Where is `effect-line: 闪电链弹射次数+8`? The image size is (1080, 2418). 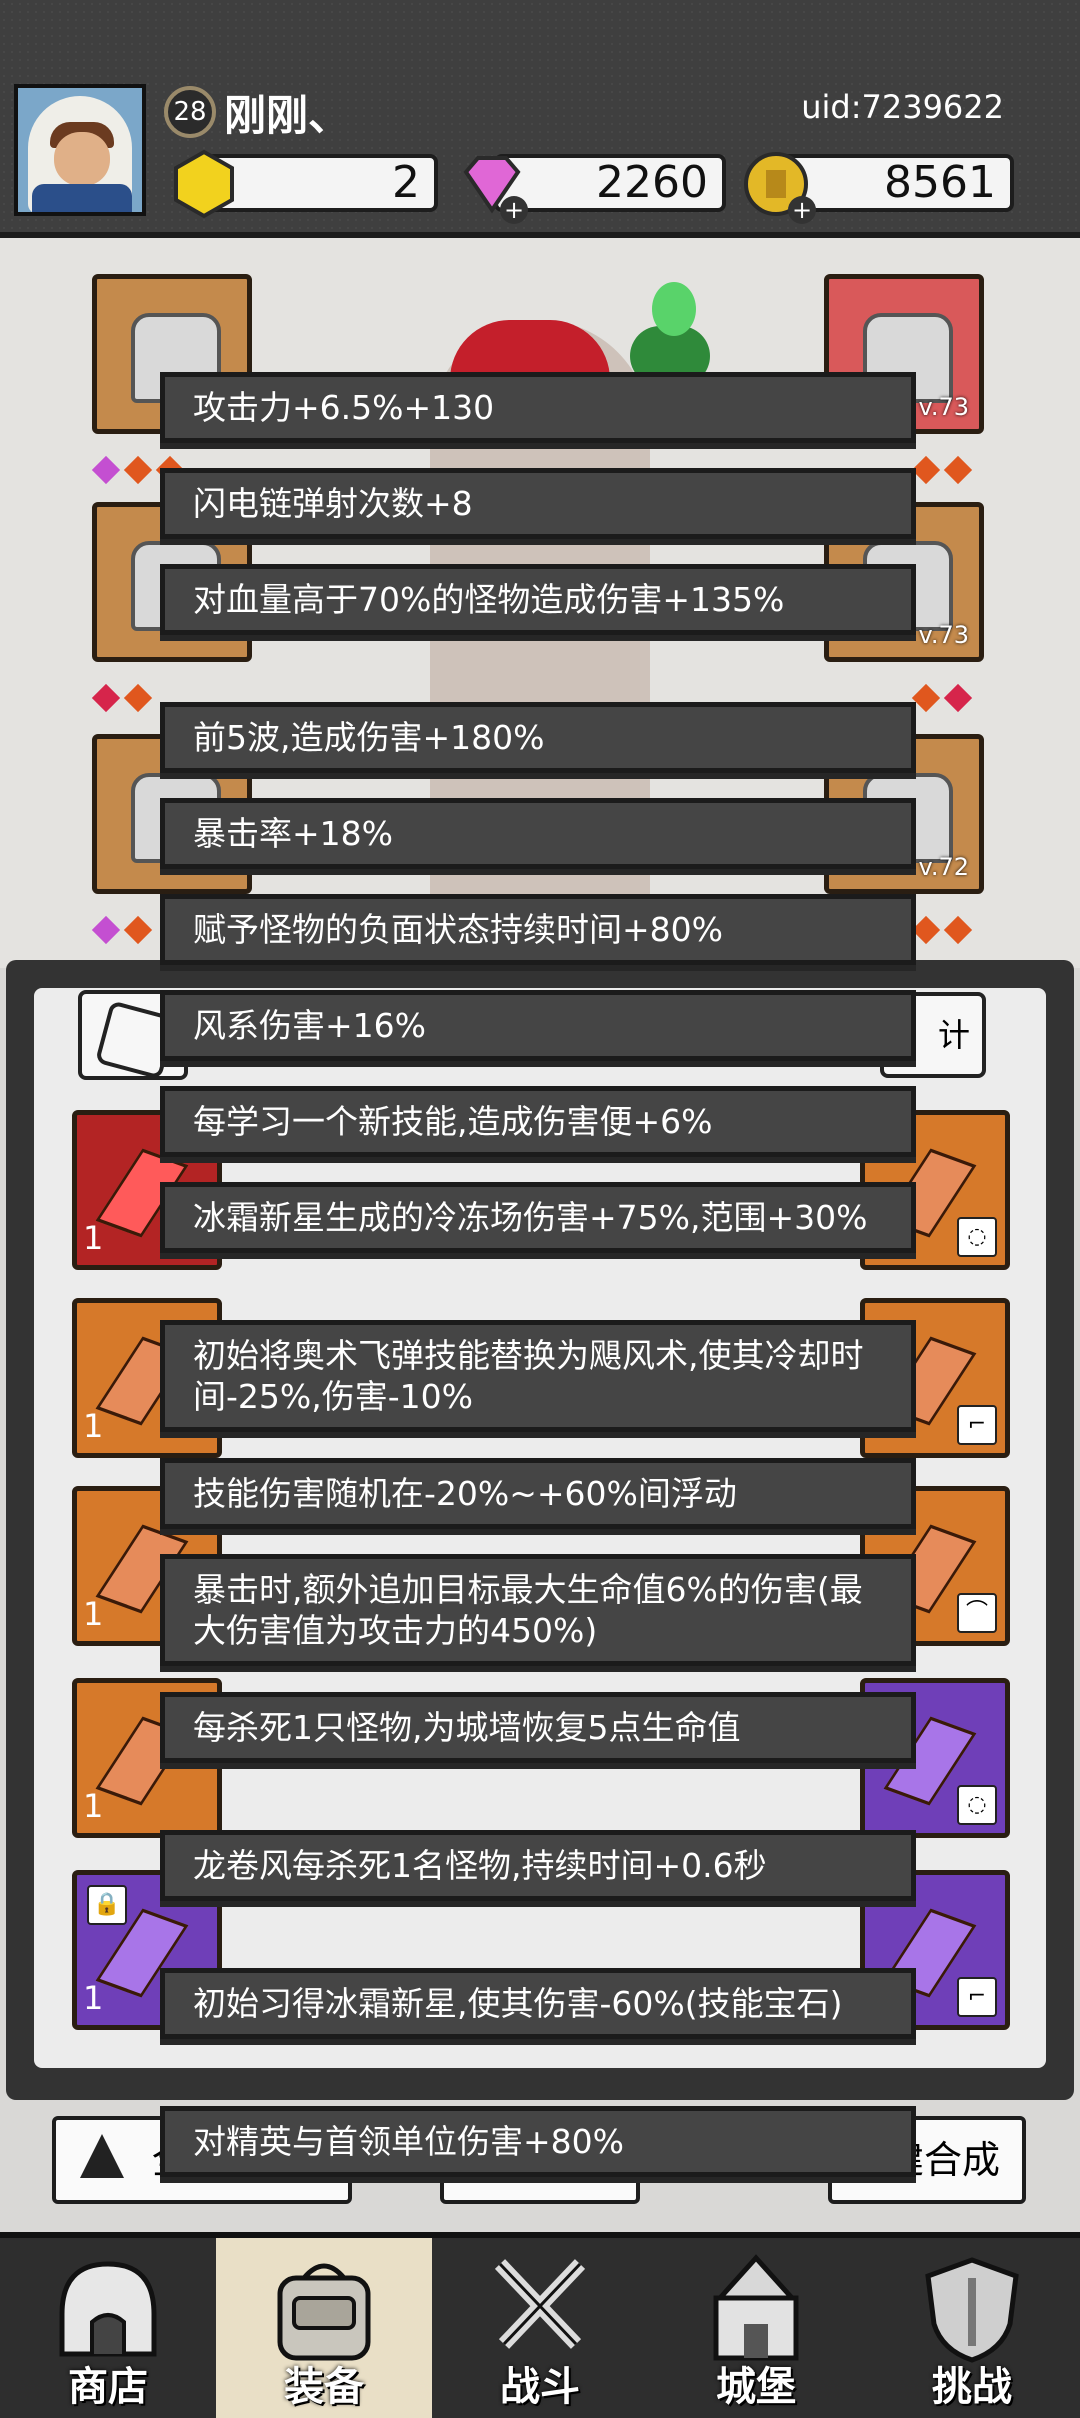 effect-line: 闪电链弹射次数+8 is located at coordinates (538, 503).